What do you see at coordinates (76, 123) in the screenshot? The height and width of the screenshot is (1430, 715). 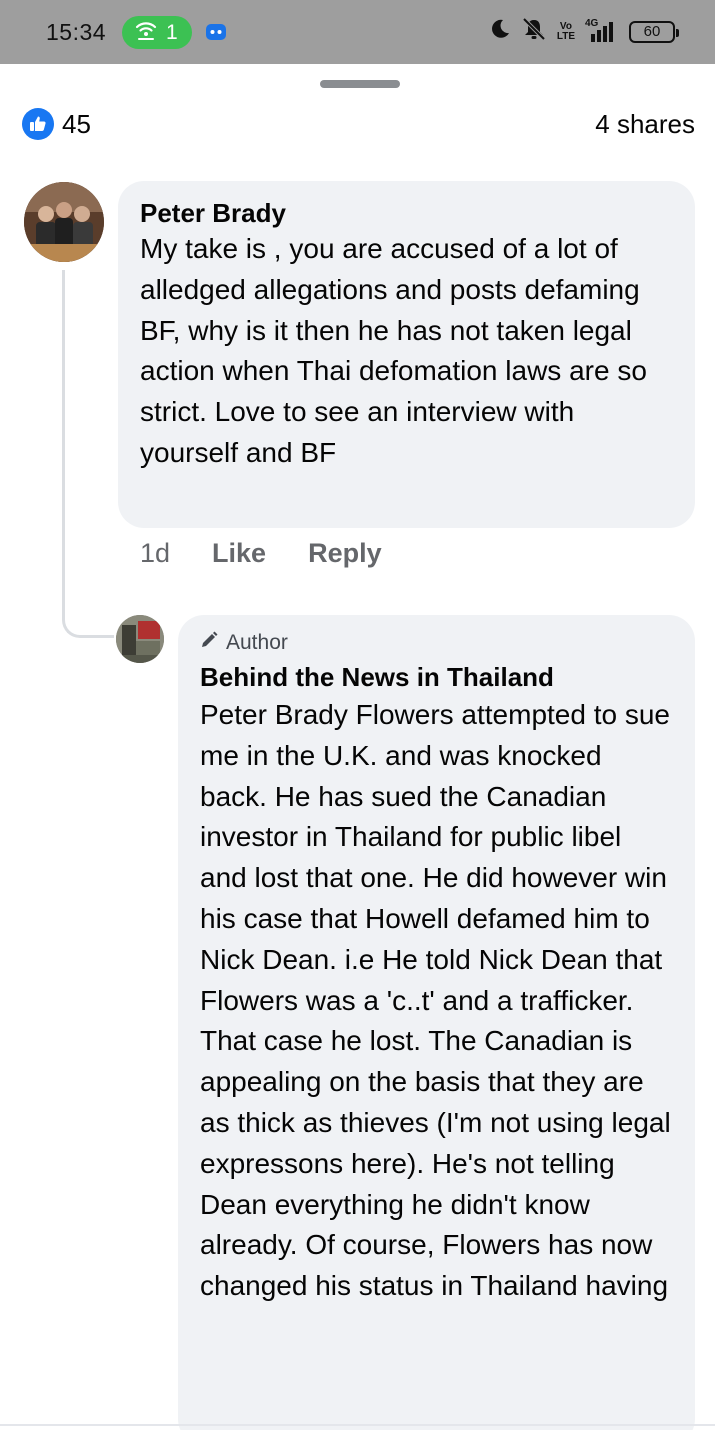 I see `likes-count: 45` at bounding box center [76, 123].